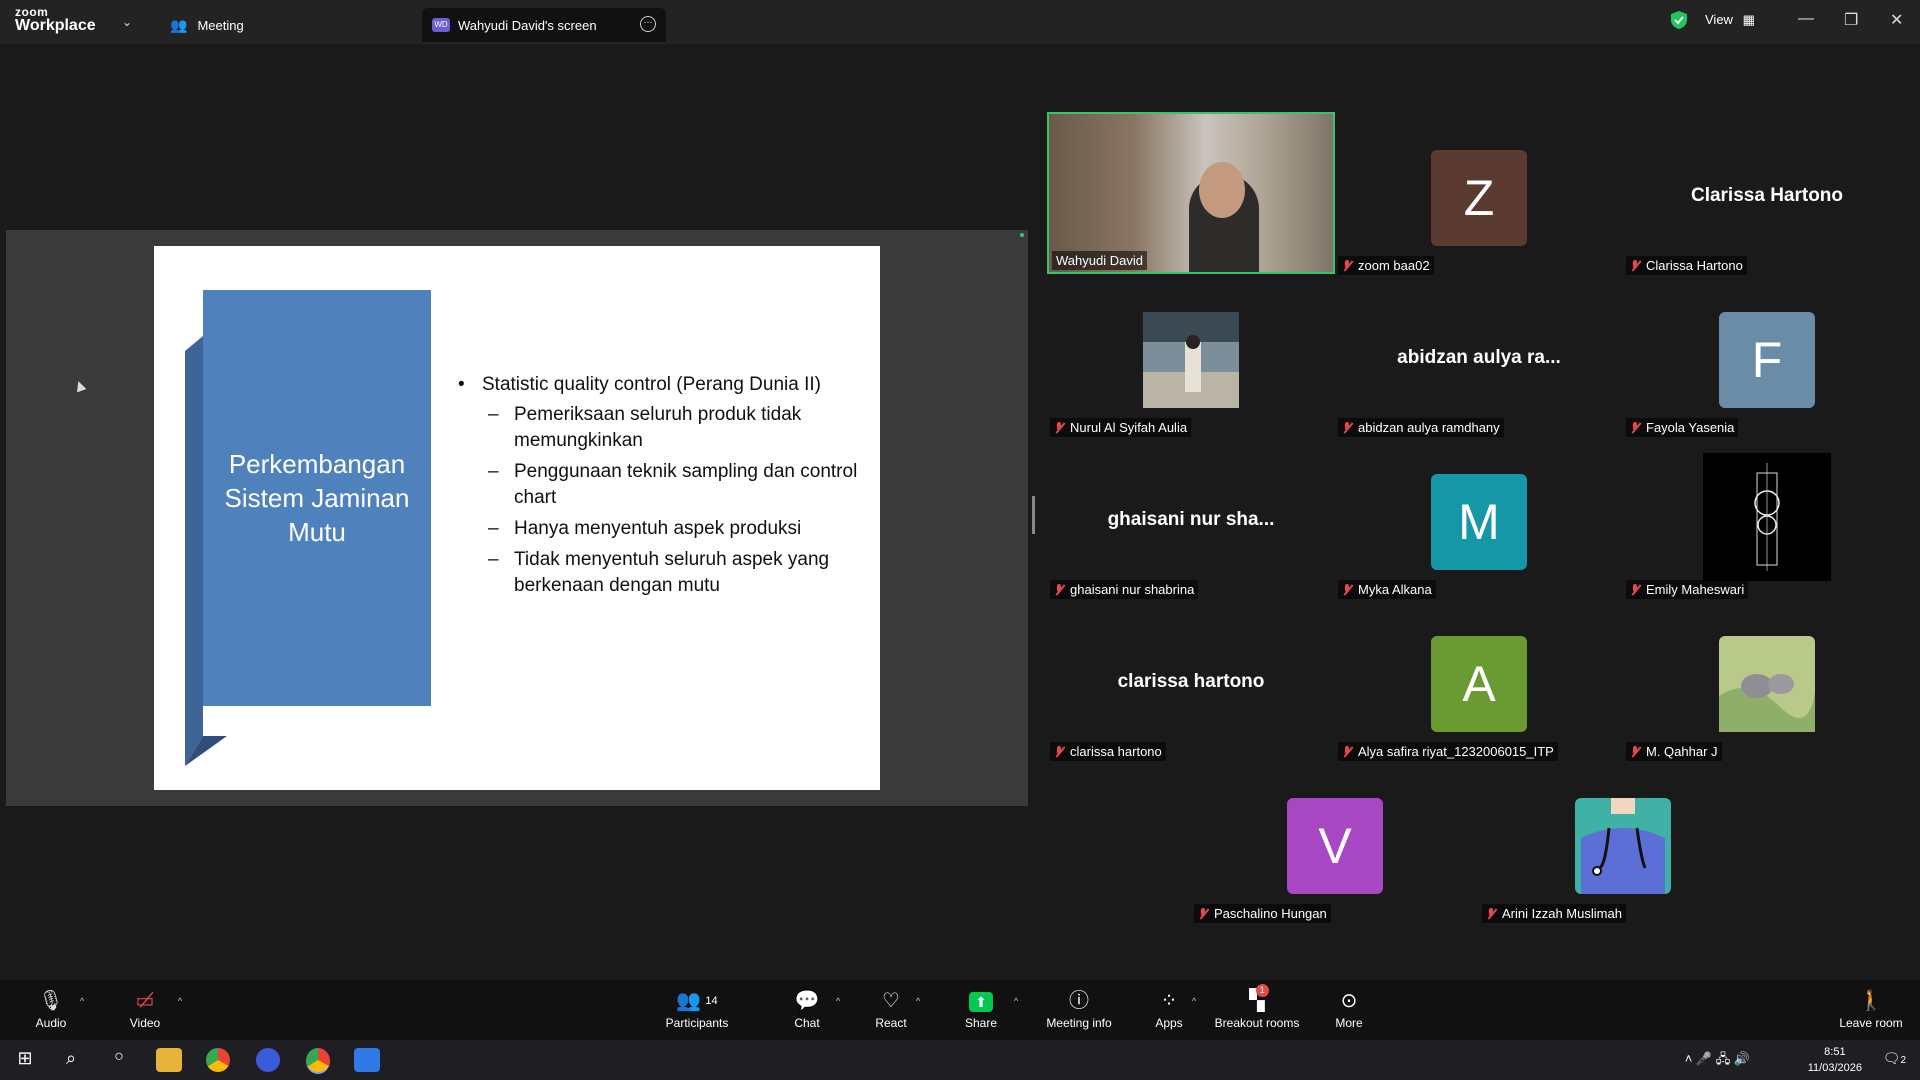 This screenshot has height=1080, width=1920. I want to click on react-options-caret-icon: ^, so click(918, 1001).